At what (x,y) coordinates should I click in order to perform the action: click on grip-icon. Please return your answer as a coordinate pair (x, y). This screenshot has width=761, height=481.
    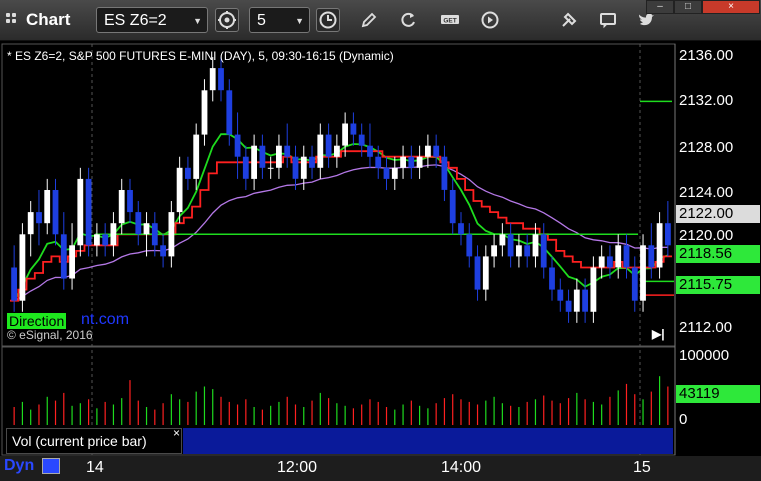
    Looking at the image, I should click on (13, 20).